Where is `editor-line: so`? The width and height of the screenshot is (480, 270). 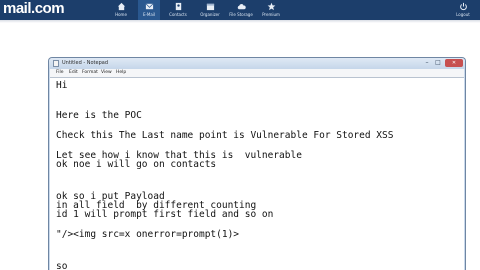 editor-line: so is located at coordinates (62, 265).